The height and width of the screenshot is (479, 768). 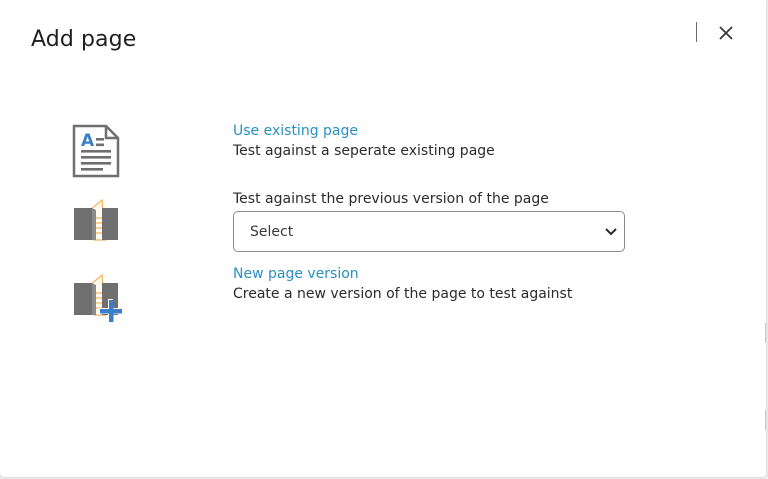 What do you see at coordinates (295, 131) in the screenshot?
I see `use-existing-page-link: Use existing page` at bounding box center [295, 131].